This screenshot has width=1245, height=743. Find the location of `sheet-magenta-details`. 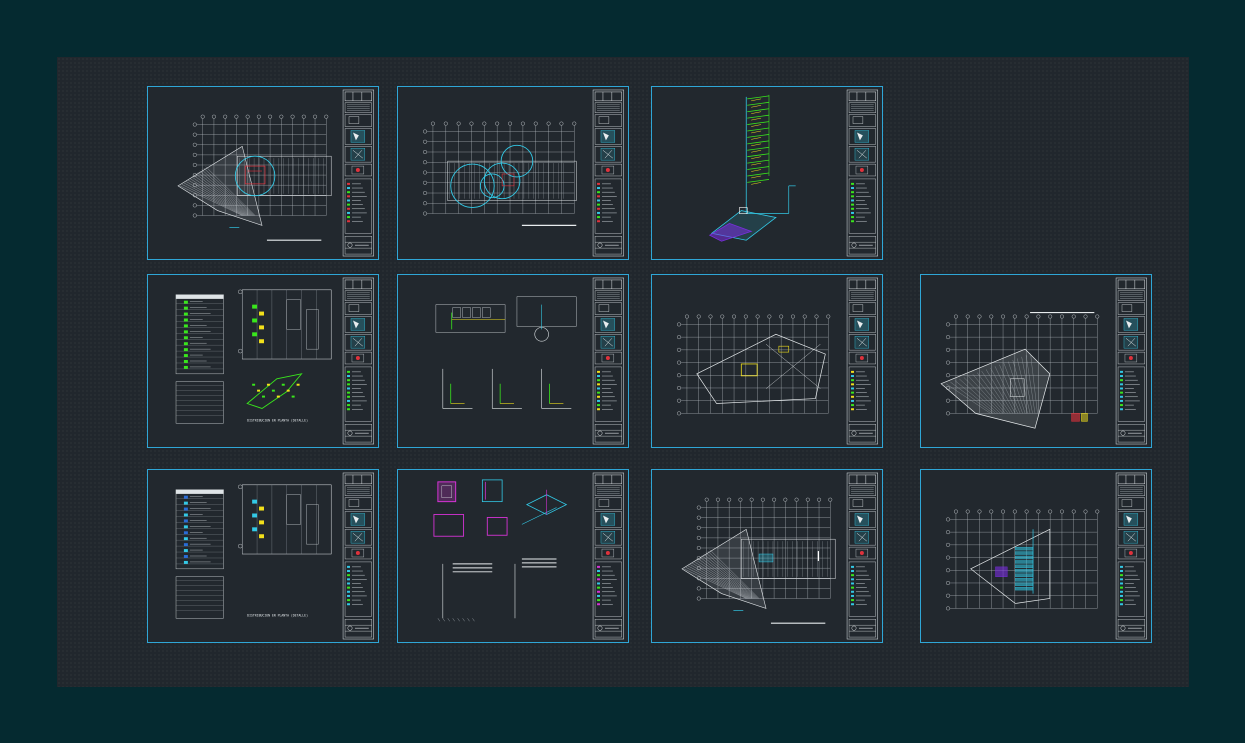

sheet-magenta-details is located at coordinates (513, 556).